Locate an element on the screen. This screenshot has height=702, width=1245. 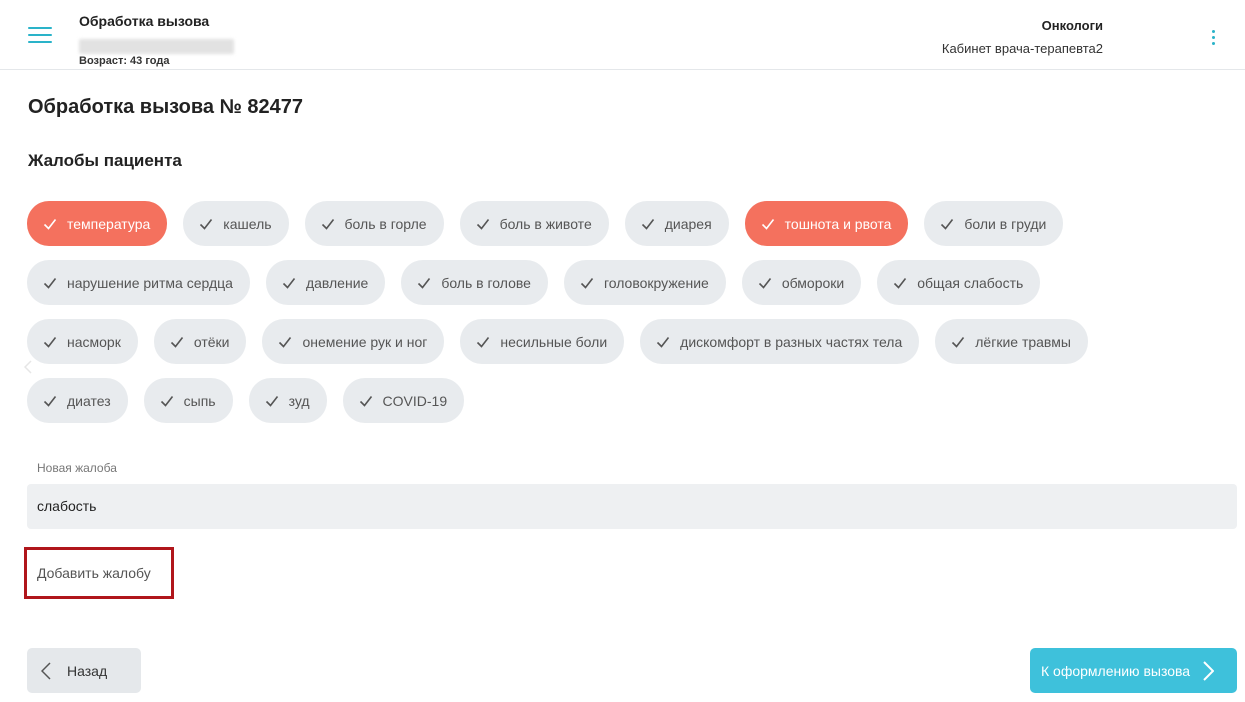
complaint-chip: диарея is located at coordinates (676, 223).